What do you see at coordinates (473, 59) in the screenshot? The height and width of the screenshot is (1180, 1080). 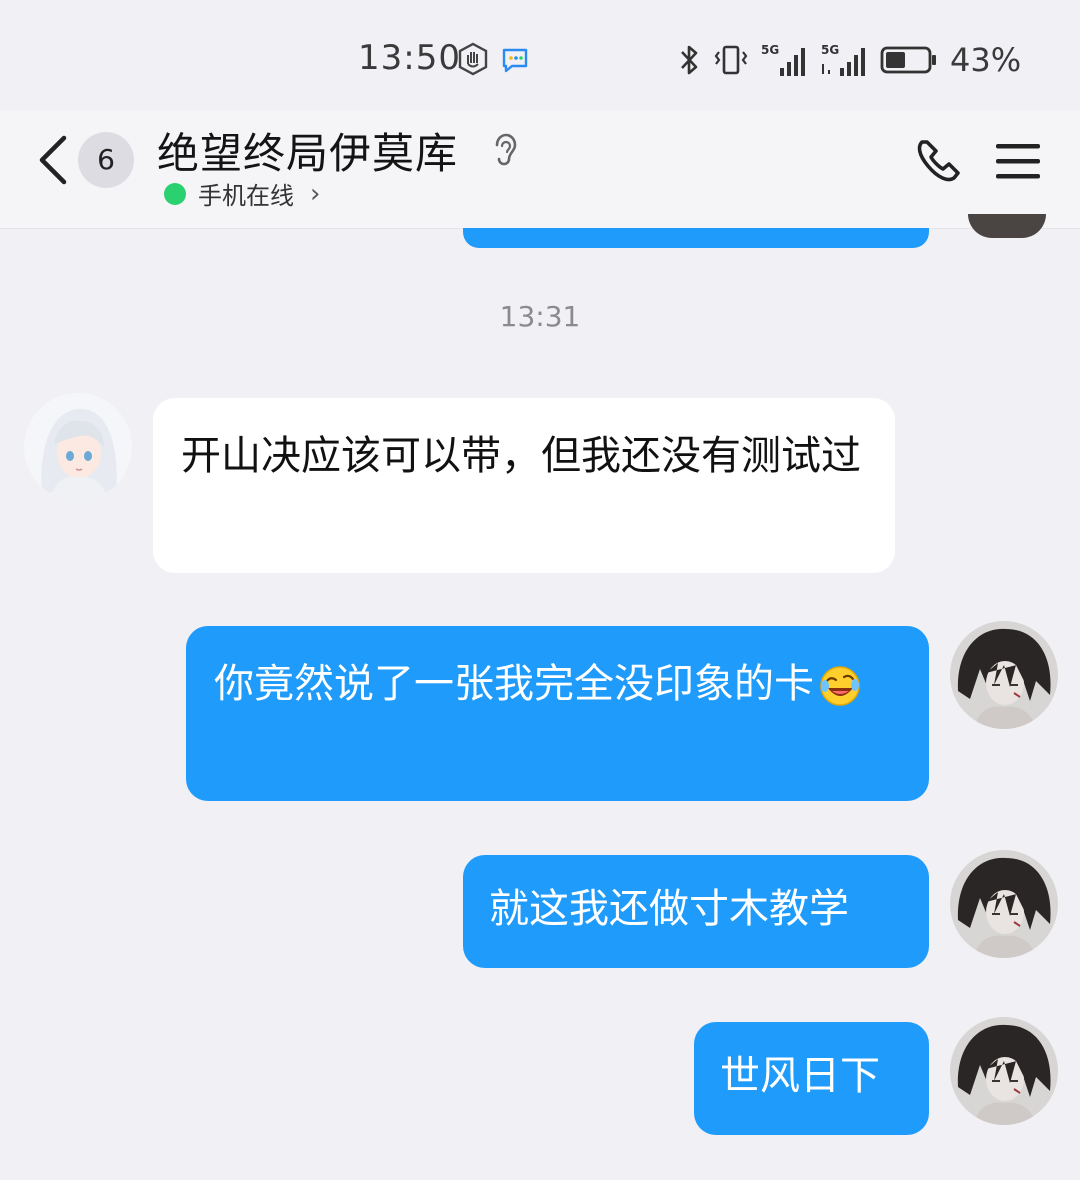 I see `hand-gesture-icon` at bounding box center [473, 59].